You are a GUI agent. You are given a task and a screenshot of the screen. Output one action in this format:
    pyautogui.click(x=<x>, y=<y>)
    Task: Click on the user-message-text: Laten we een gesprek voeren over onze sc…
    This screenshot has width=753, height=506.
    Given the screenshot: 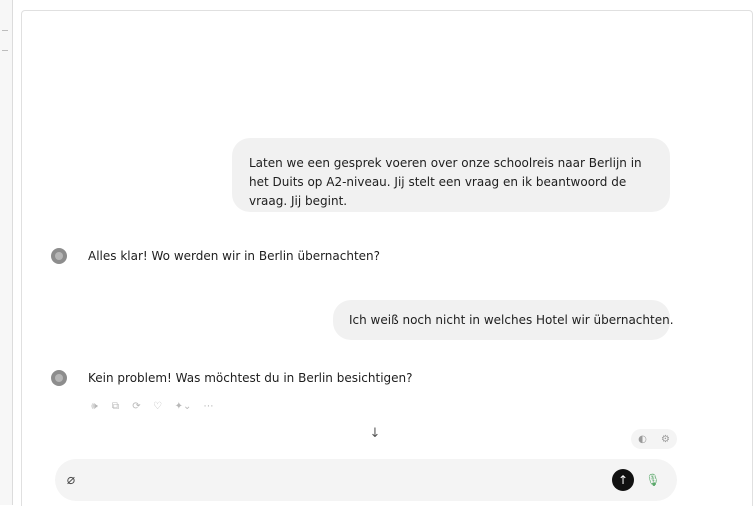 What is the action you would take?
    pyautogui.click(x=445, y=182)
    